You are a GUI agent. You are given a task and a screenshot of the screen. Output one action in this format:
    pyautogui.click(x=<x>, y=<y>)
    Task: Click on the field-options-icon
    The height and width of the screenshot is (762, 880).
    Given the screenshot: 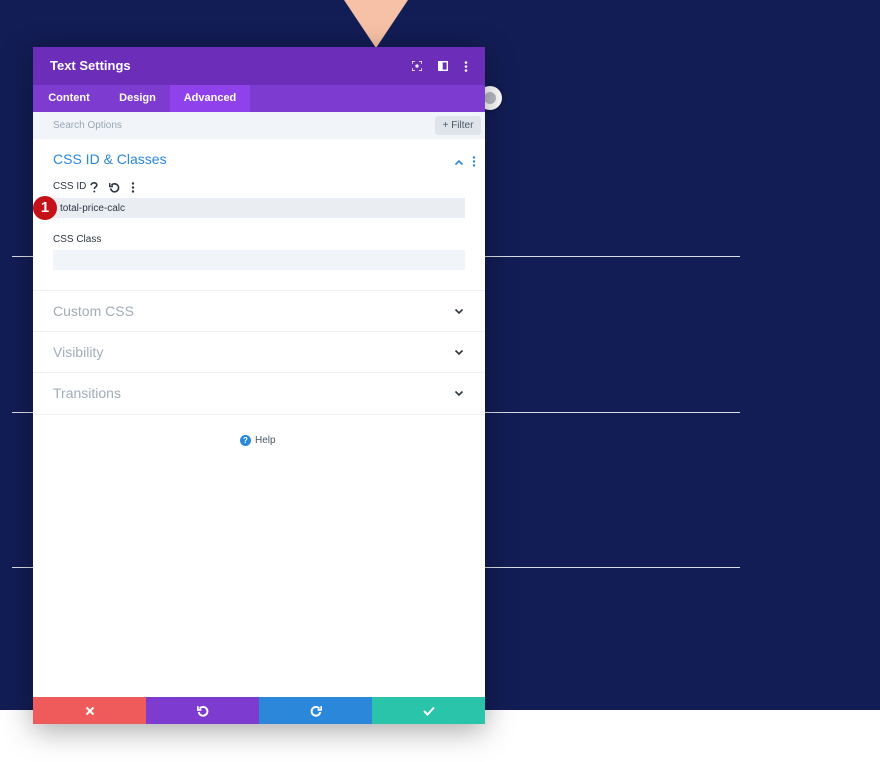 What is the action you would take?
    pyautogui.click(x=133, y=187)
    